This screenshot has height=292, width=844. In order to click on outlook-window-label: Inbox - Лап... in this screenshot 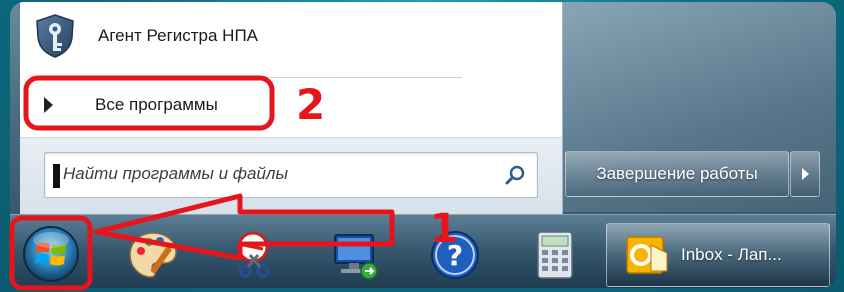, I will do `click(731, 254)`.